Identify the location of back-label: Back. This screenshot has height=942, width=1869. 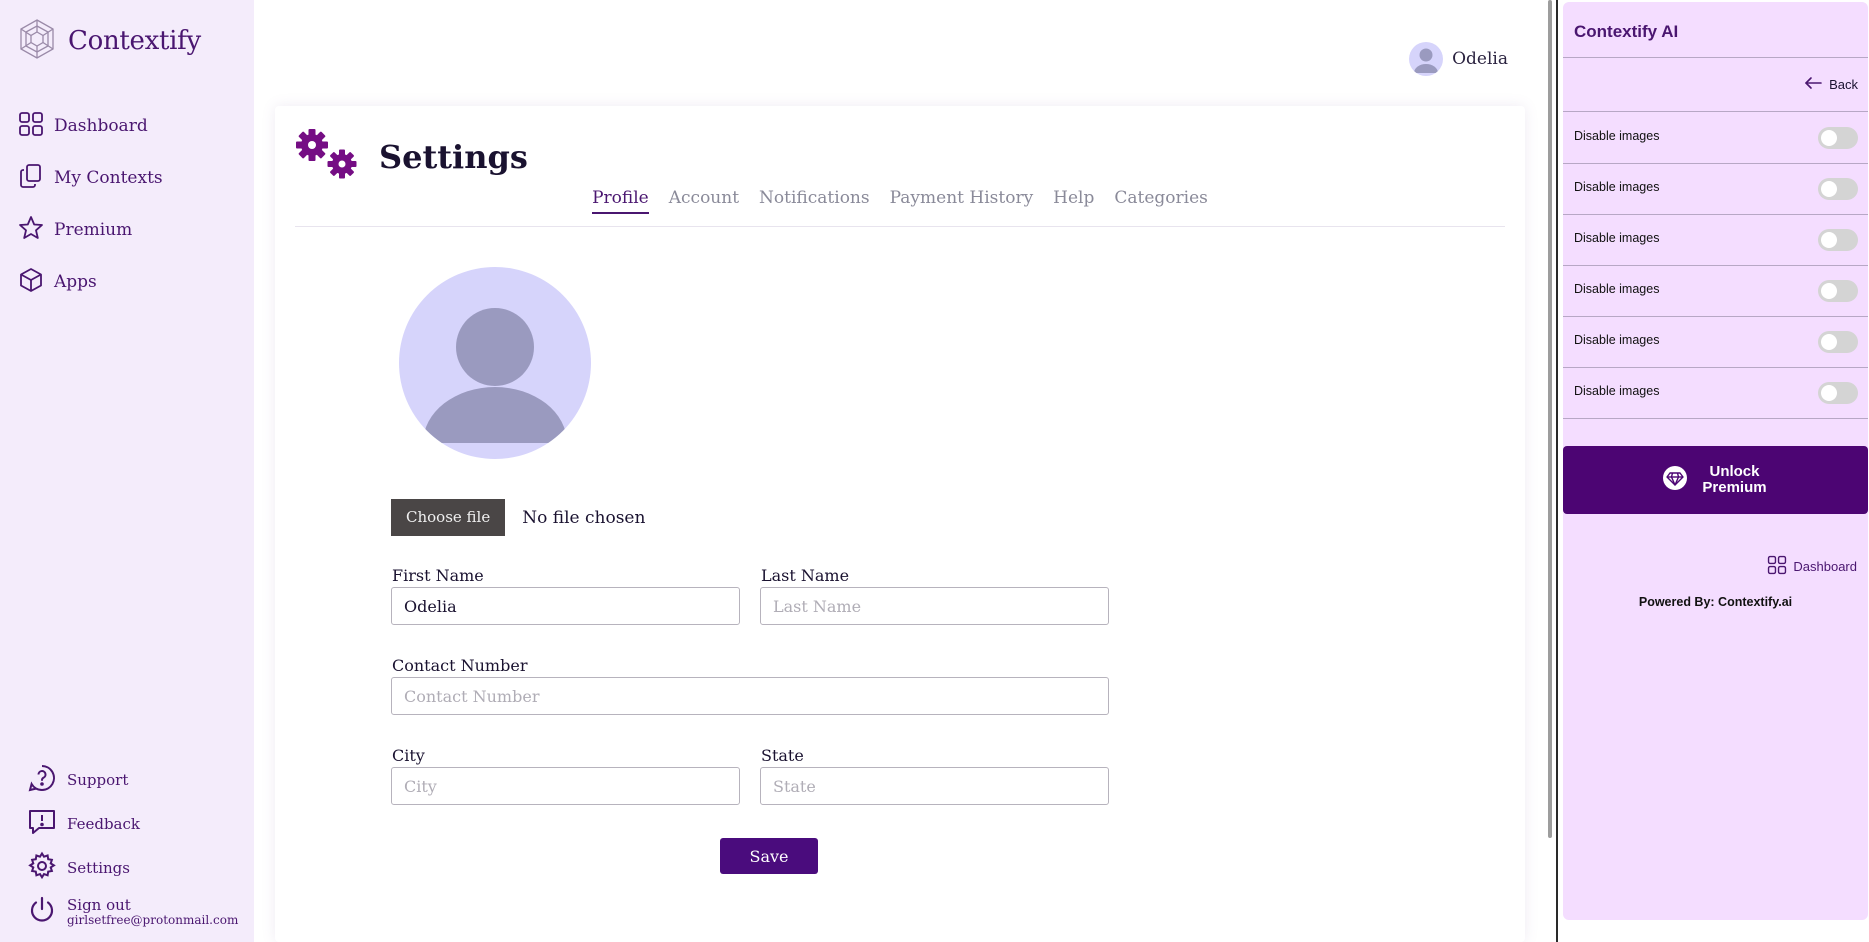
(1843, 84).